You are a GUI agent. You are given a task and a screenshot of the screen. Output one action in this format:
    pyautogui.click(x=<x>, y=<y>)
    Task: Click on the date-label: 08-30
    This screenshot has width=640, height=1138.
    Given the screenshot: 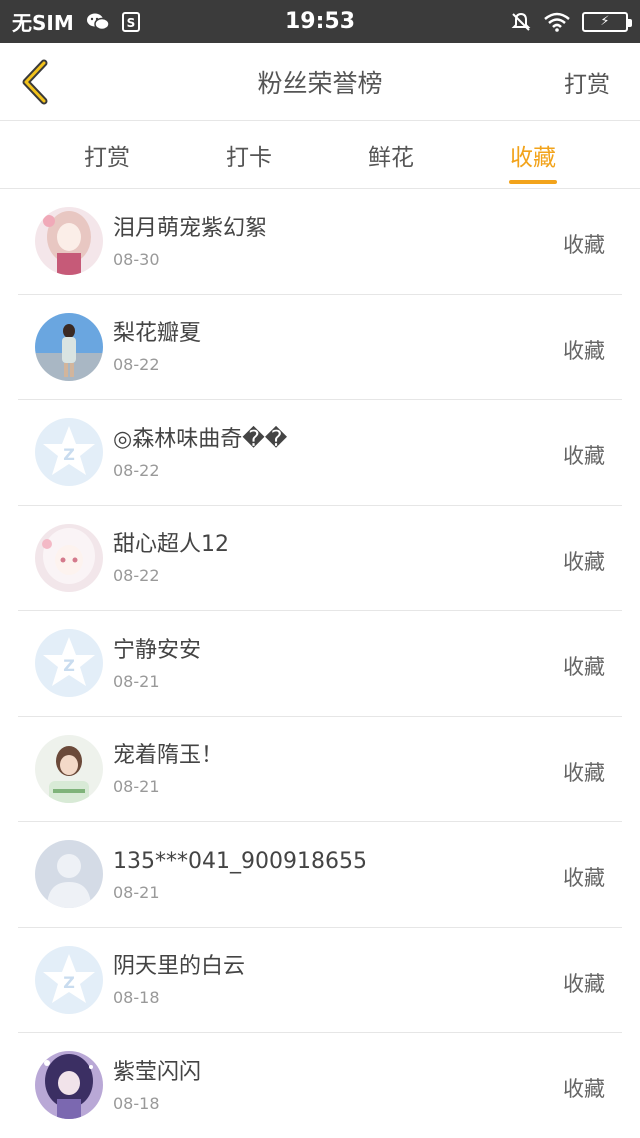 What is the action you would take?
    pyautogui.click(x=136, y=259)
    